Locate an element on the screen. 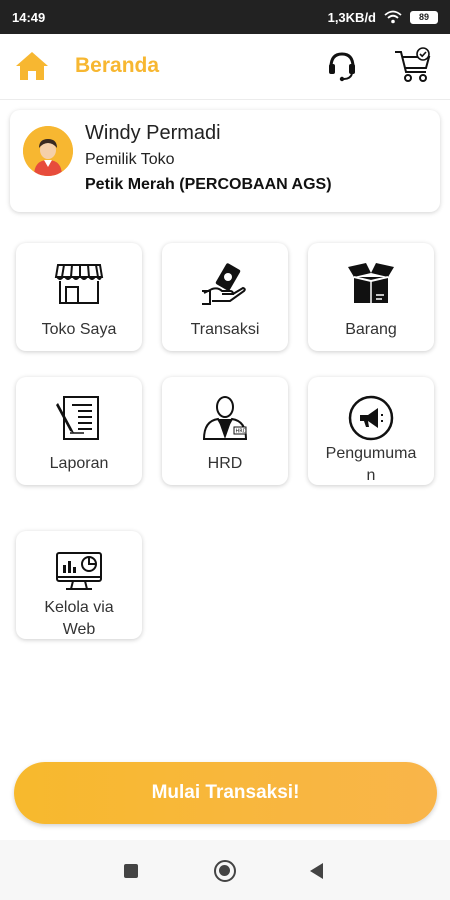 The width and height of the screenshot is (450, 900). battery-icon: 89 is located at coordinates (424, 17).